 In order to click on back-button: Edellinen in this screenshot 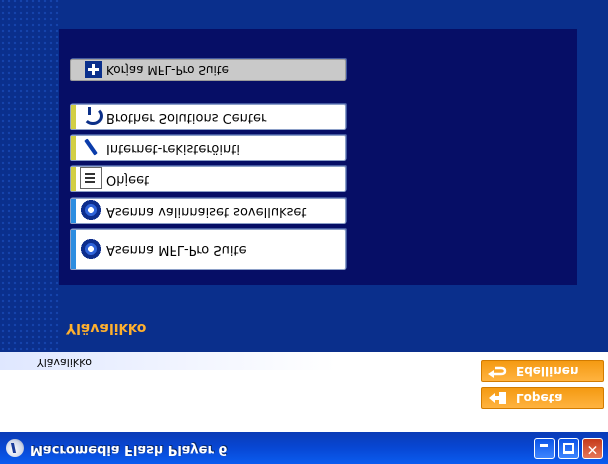, I will do `click(542, 371)`.